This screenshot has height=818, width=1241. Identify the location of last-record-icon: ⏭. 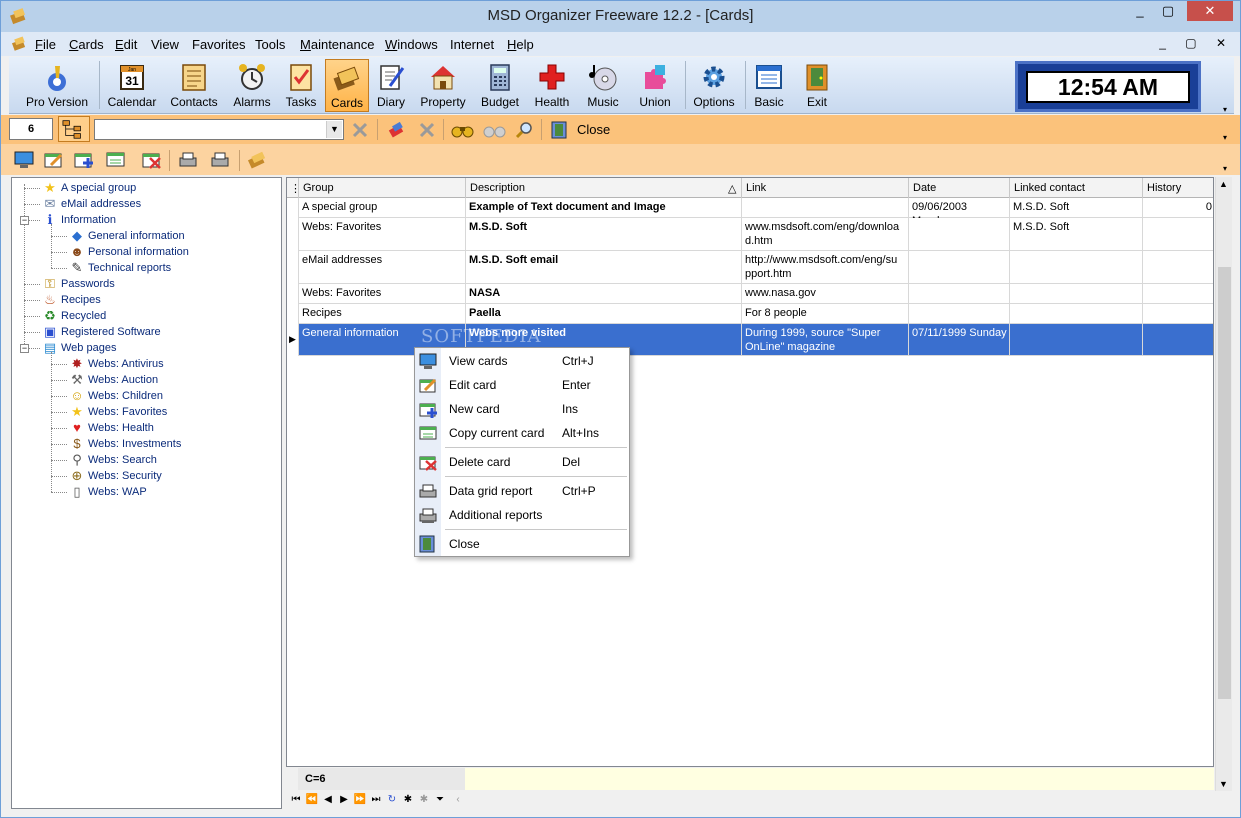
(376, 800).